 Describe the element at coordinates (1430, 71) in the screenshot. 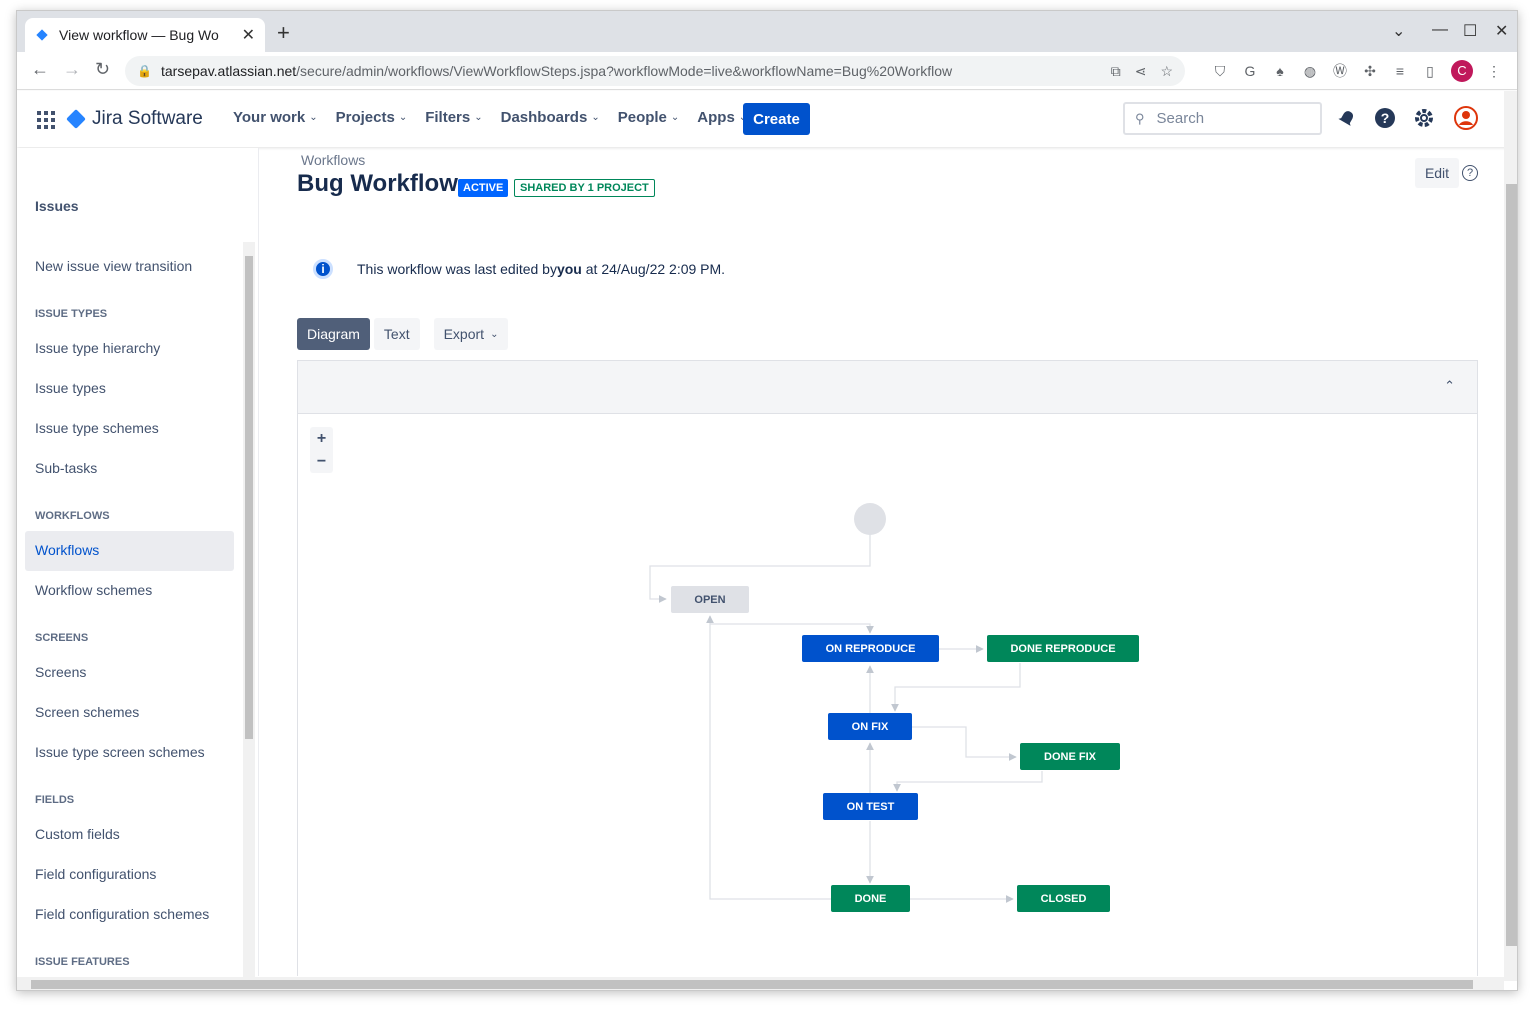

I see `side-panel-icon: ▯` at that location.